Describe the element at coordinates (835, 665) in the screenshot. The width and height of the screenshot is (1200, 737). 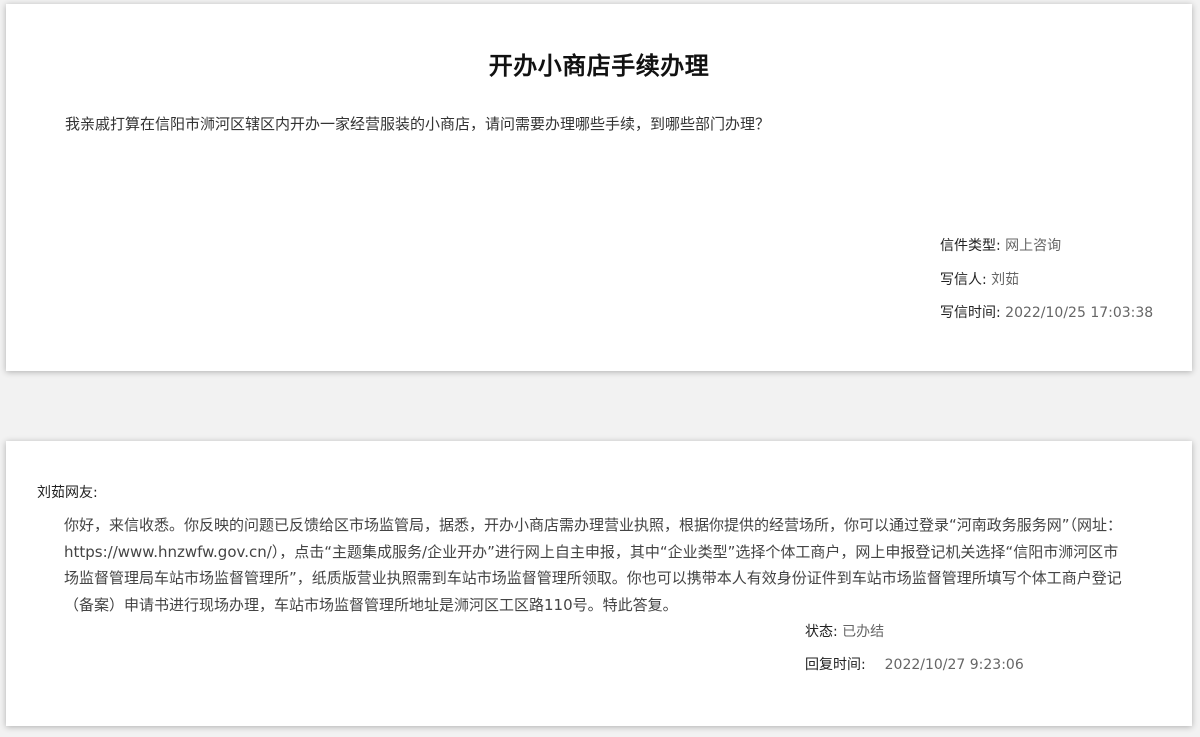
I see `reply-time-label: 回复时间:` at that location.